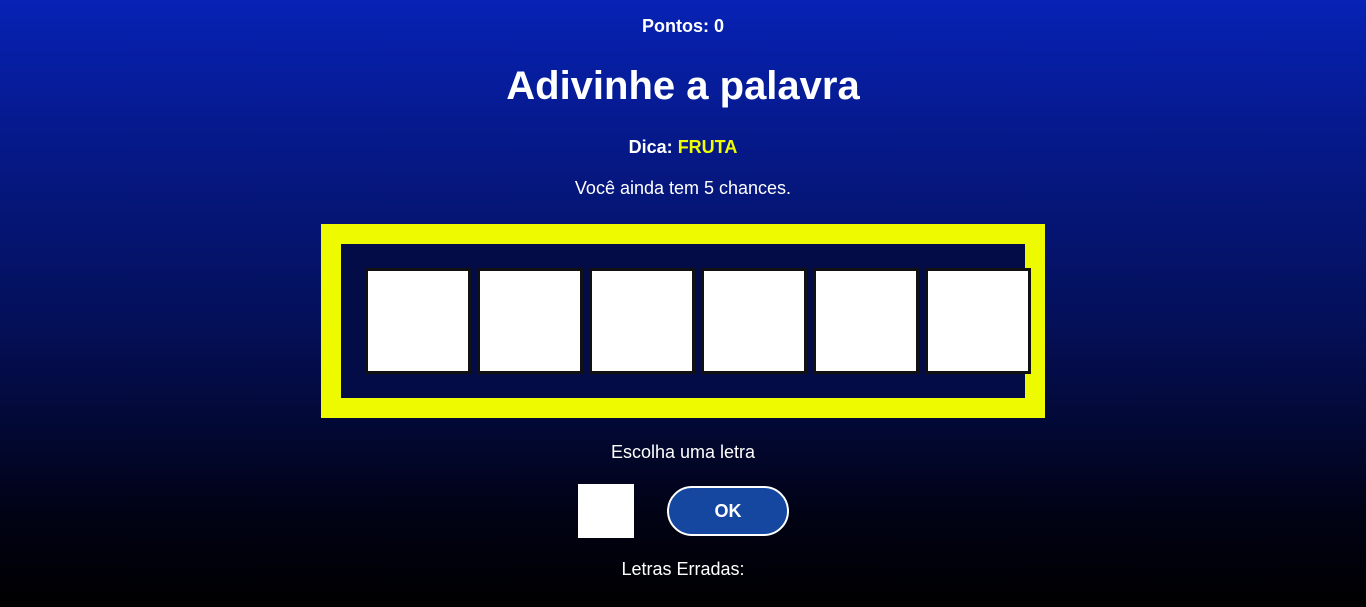 The width and height of the screenshot is (1366, 607). I want to click on wrong-letters-label: Letras Erradas:, so click(683, 569).